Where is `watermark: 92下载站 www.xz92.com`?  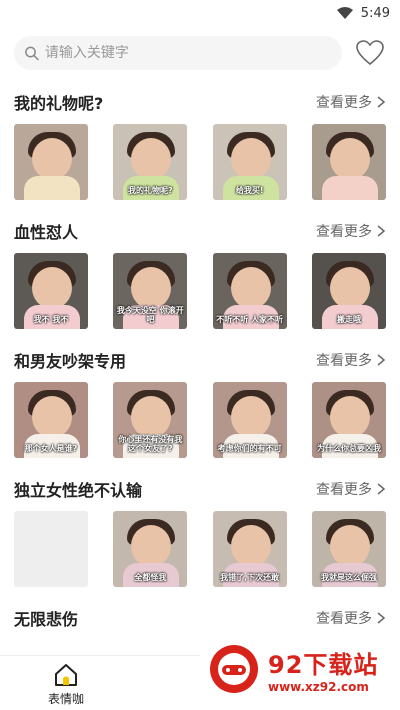 watermark: 92下载站 www.xz92.com is located at coordinates (300, 669).